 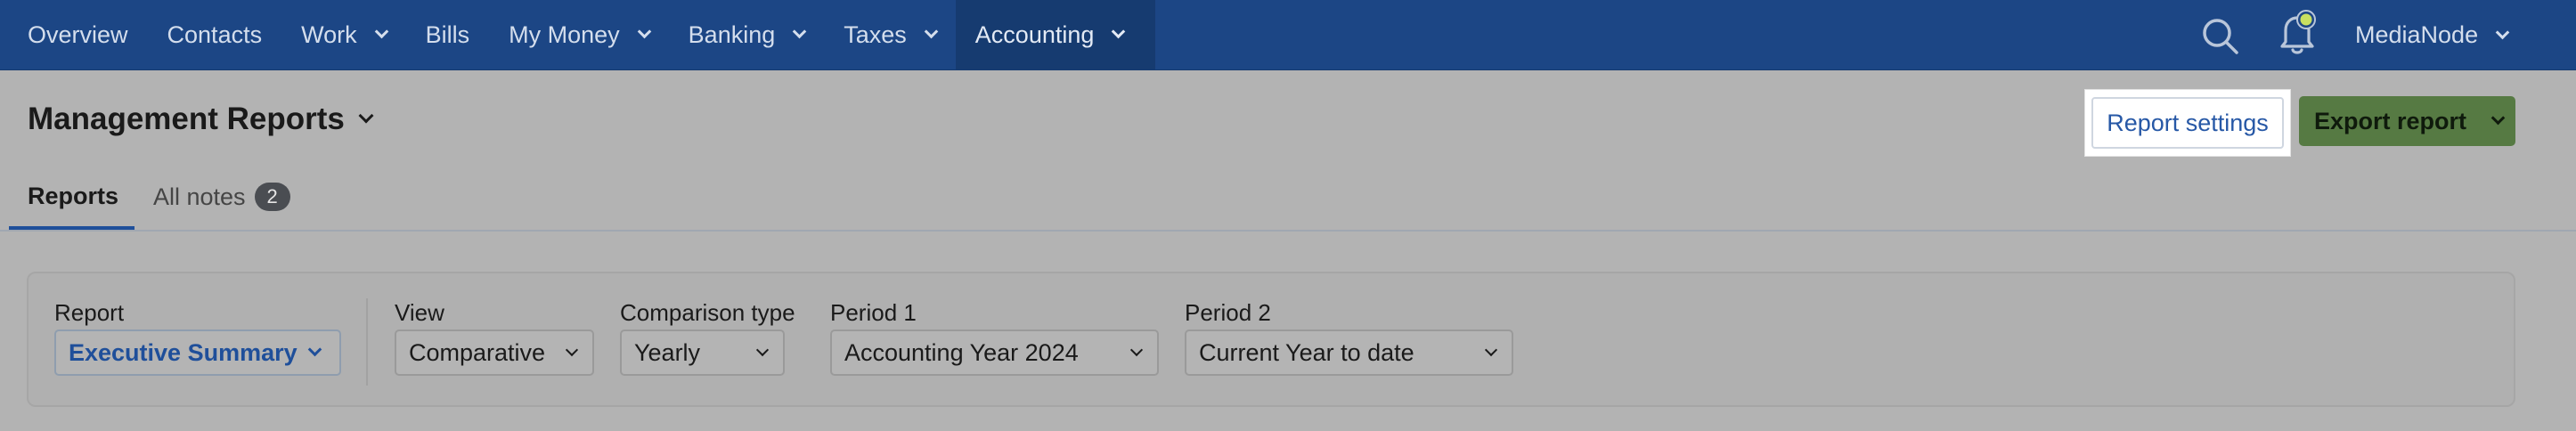 What do you see at coordinates (2297, 32) in the screenshot?
I see `bell-icon` at bounding box center [2297, 32].